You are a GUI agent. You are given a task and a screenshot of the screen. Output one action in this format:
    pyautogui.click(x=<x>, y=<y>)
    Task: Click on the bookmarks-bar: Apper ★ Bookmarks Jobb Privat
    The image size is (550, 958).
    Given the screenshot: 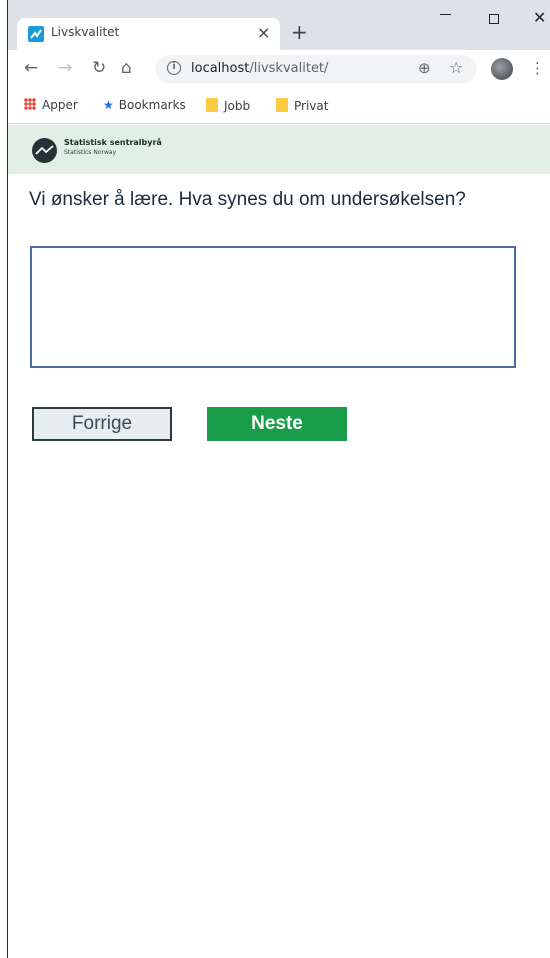 What is the action you would take?
    pyautogui.click(x=279, y=106)
    